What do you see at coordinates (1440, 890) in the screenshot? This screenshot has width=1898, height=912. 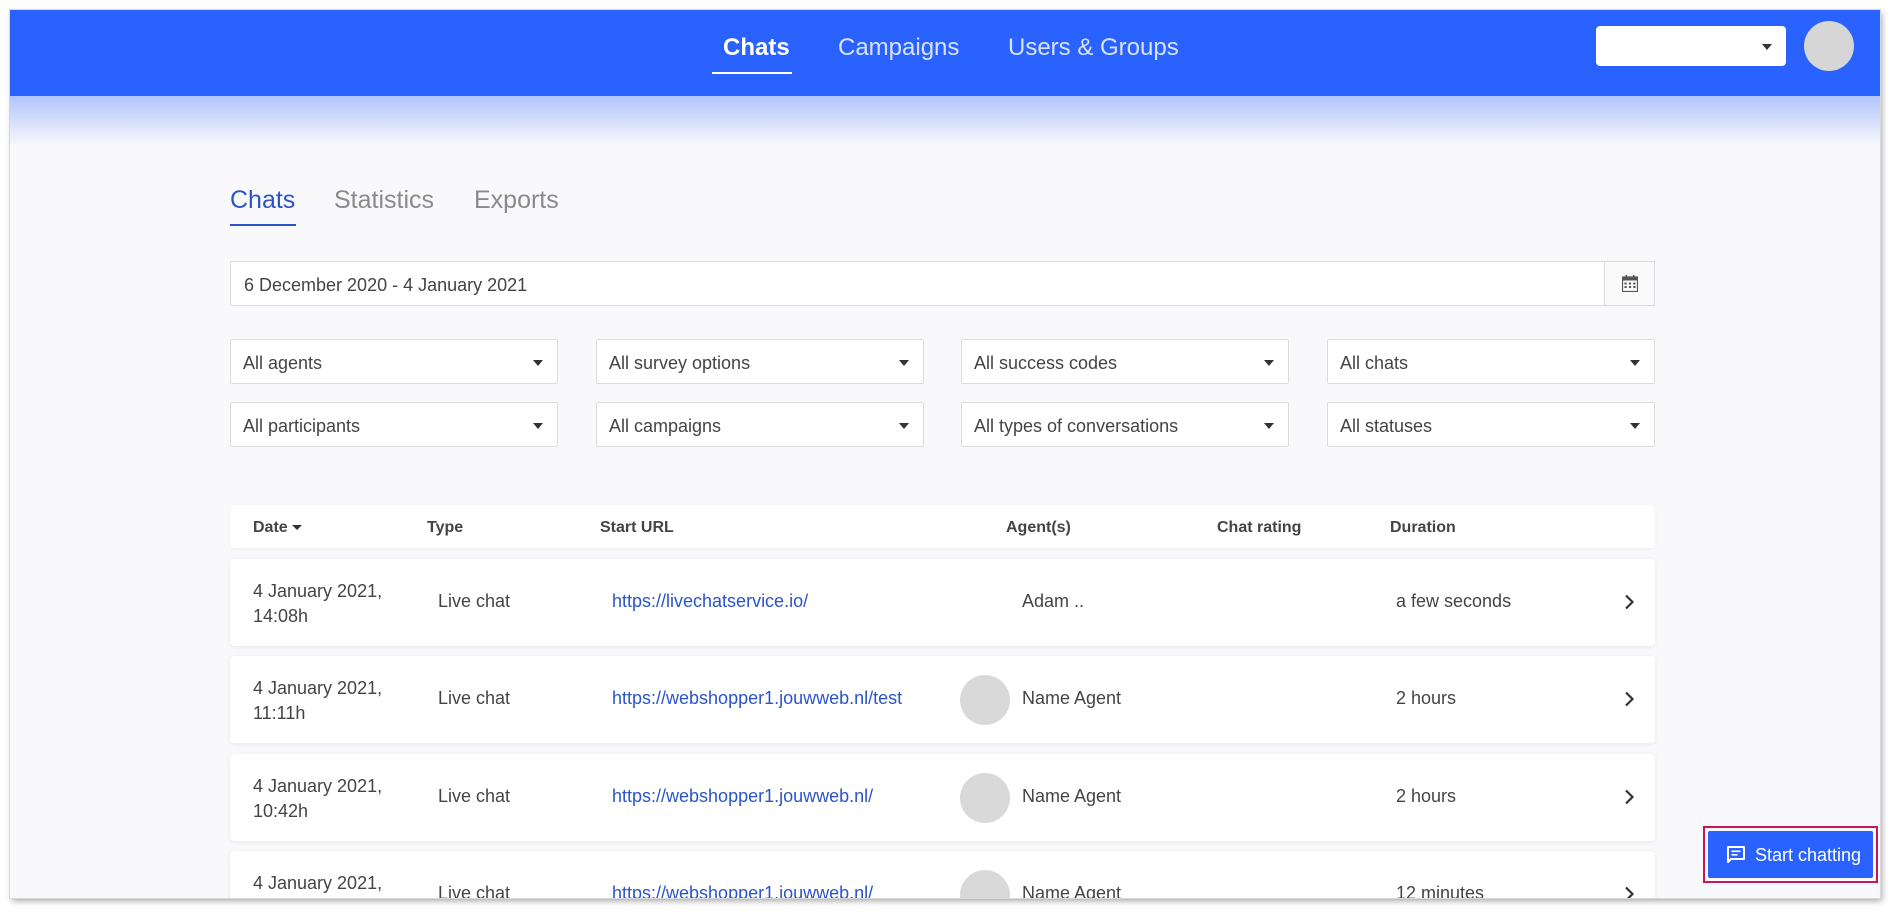 I see `row-duration: 12 minutes` at bounding box center [1440, 890].